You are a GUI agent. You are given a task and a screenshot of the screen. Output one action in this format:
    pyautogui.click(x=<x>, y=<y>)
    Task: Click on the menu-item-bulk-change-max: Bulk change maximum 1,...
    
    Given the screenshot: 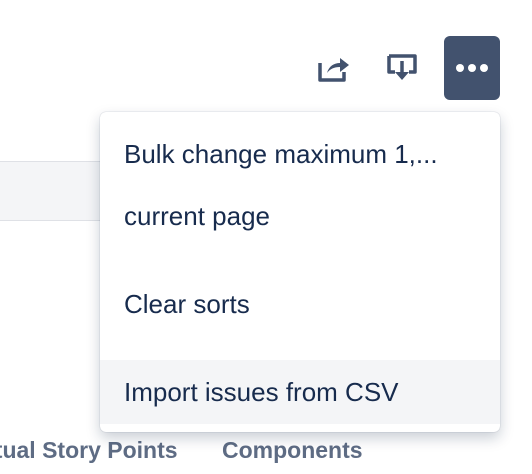 What is the action you would take?
    pyautogui.click(x=300, y=154)
    